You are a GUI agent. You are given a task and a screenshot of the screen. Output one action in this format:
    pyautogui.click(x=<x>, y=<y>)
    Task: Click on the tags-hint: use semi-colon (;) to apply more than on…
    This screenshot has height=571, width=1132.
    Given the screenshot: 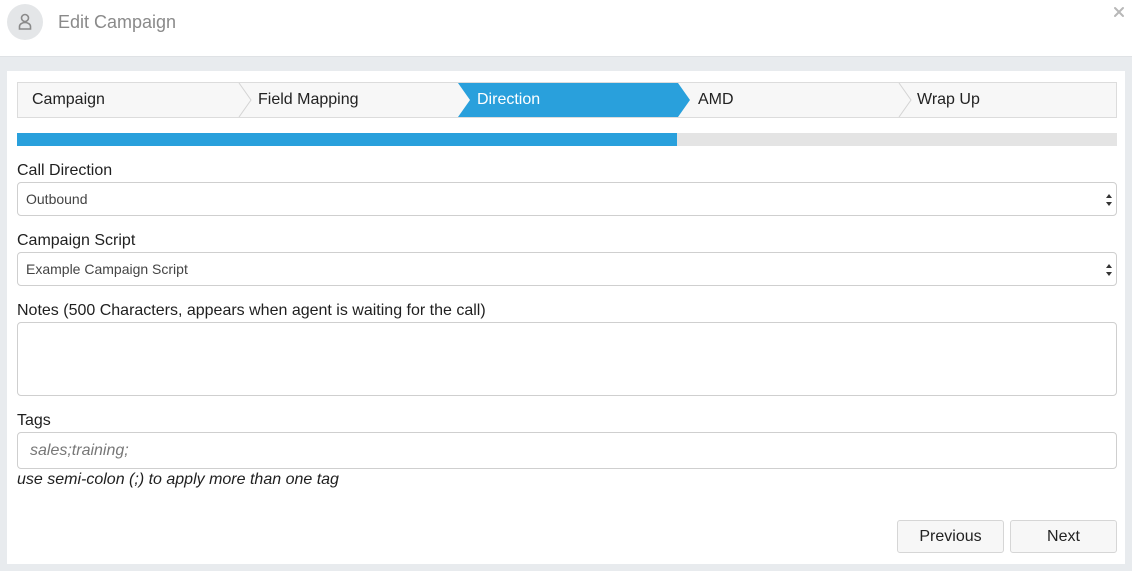 What is the action you would take?
    pyautogui.click(x=178, y=479)
    